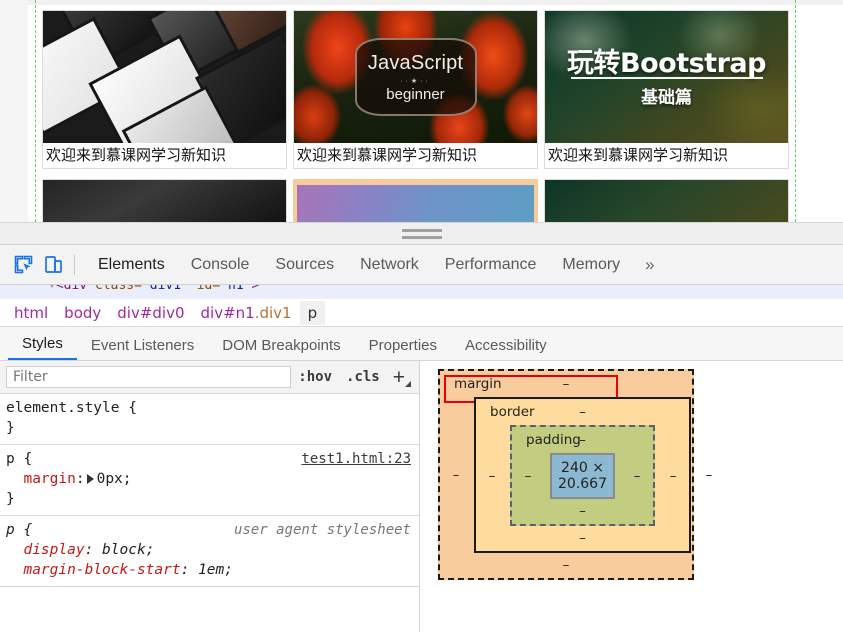  Describe the element at coordinates (415, 62) in the screenshot. I see `plaque-title: JavaScript` at that location.